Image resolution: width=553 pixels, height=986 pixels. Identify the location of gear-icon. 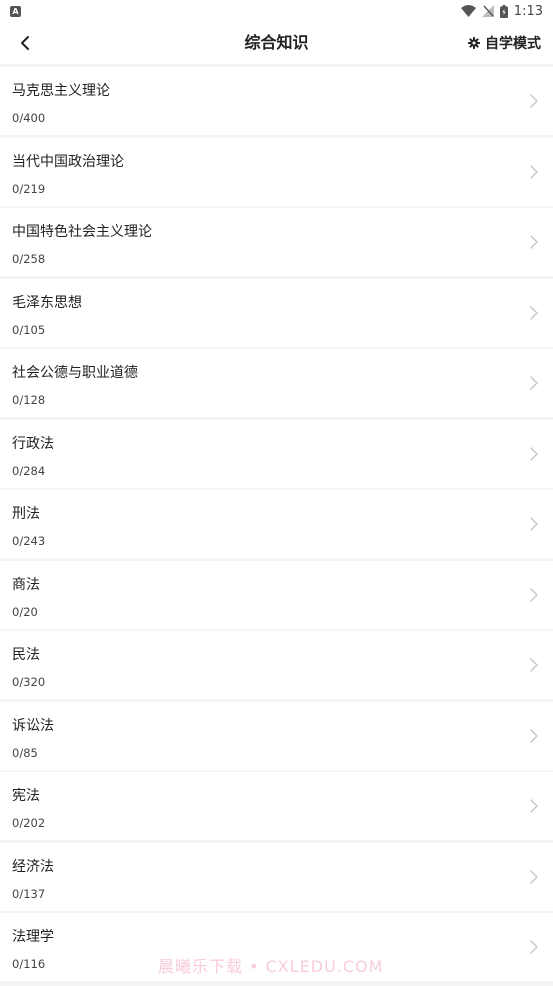
(474, 43).